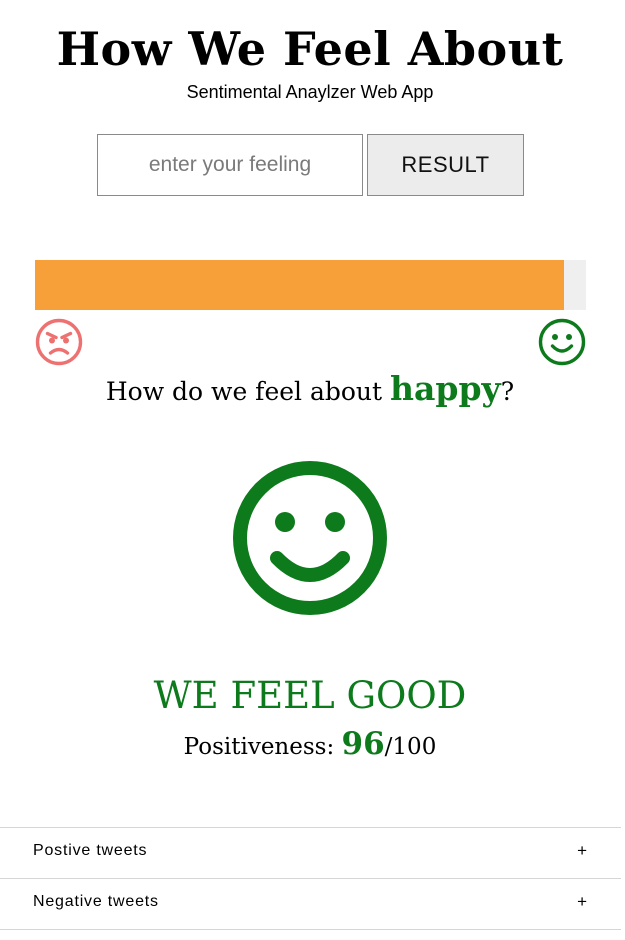  What do you see at coordinates (59, 342) in the screenshot?
I see `angry-face-icon` at bounding box center [59, 342].